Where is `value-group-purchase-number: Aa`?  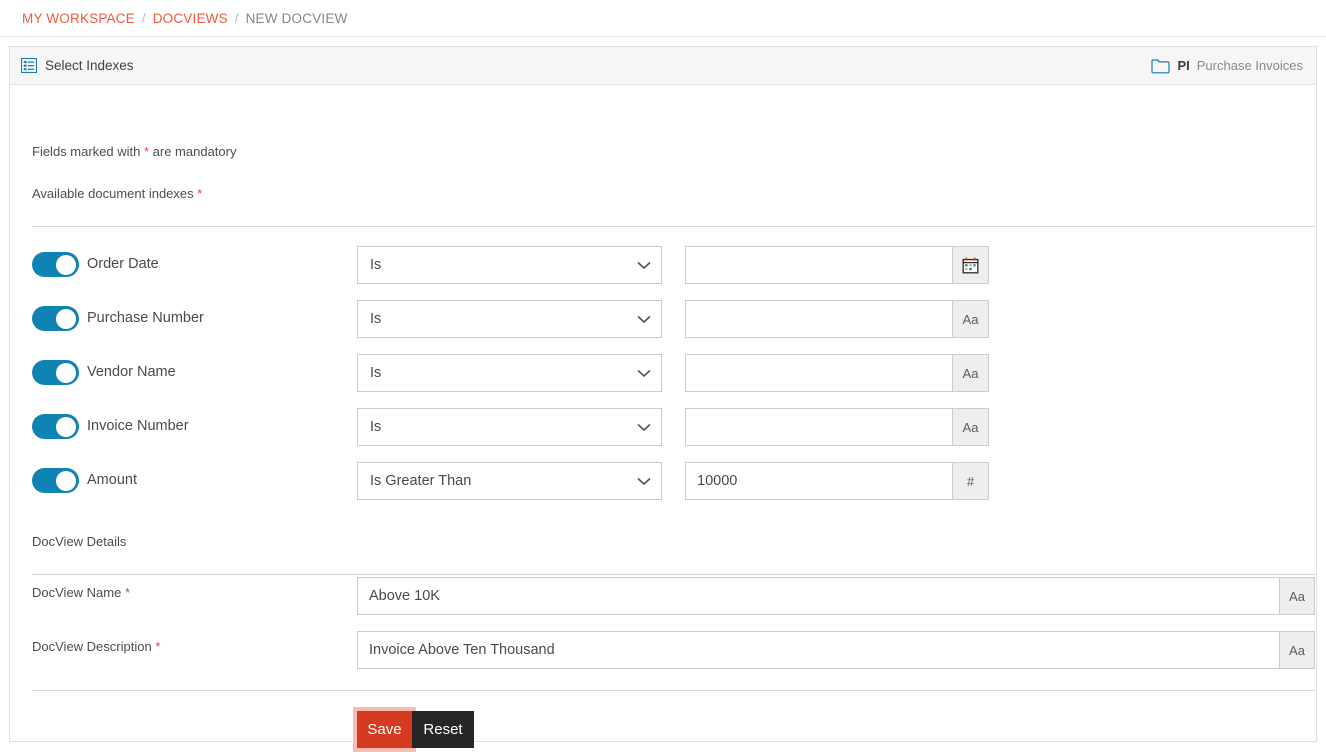
value-group-purchase-number: Aa is located at coordinates (837, 319).